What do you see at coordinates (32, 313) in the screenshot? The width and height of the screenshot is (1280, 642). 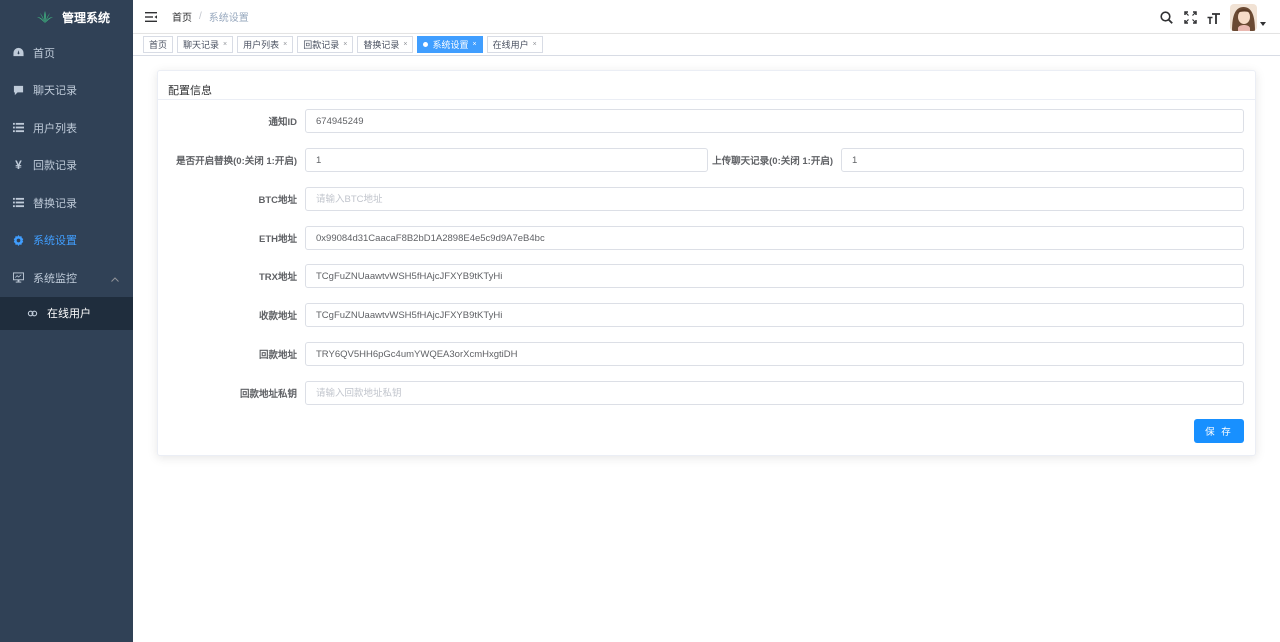 I see `online-icon` at bounding box center [32, 313].